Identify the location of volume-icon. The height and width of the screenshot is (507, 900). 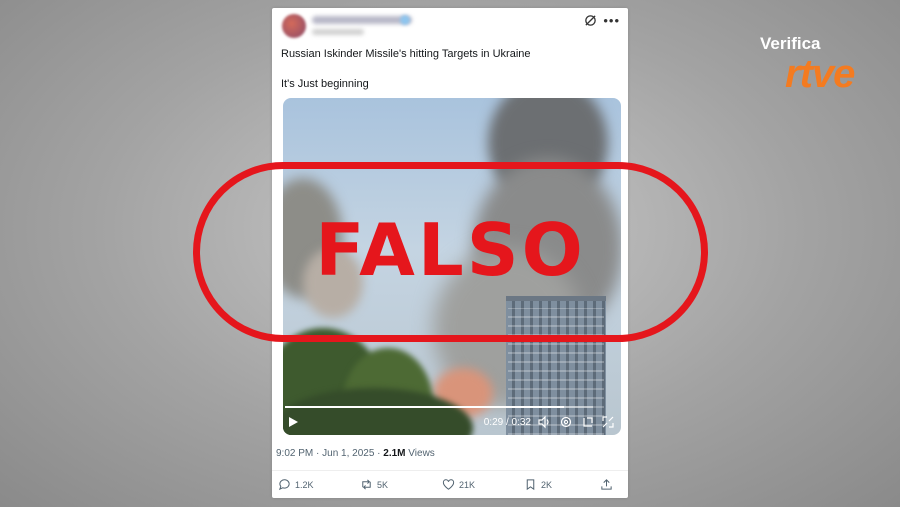
(544, 422).